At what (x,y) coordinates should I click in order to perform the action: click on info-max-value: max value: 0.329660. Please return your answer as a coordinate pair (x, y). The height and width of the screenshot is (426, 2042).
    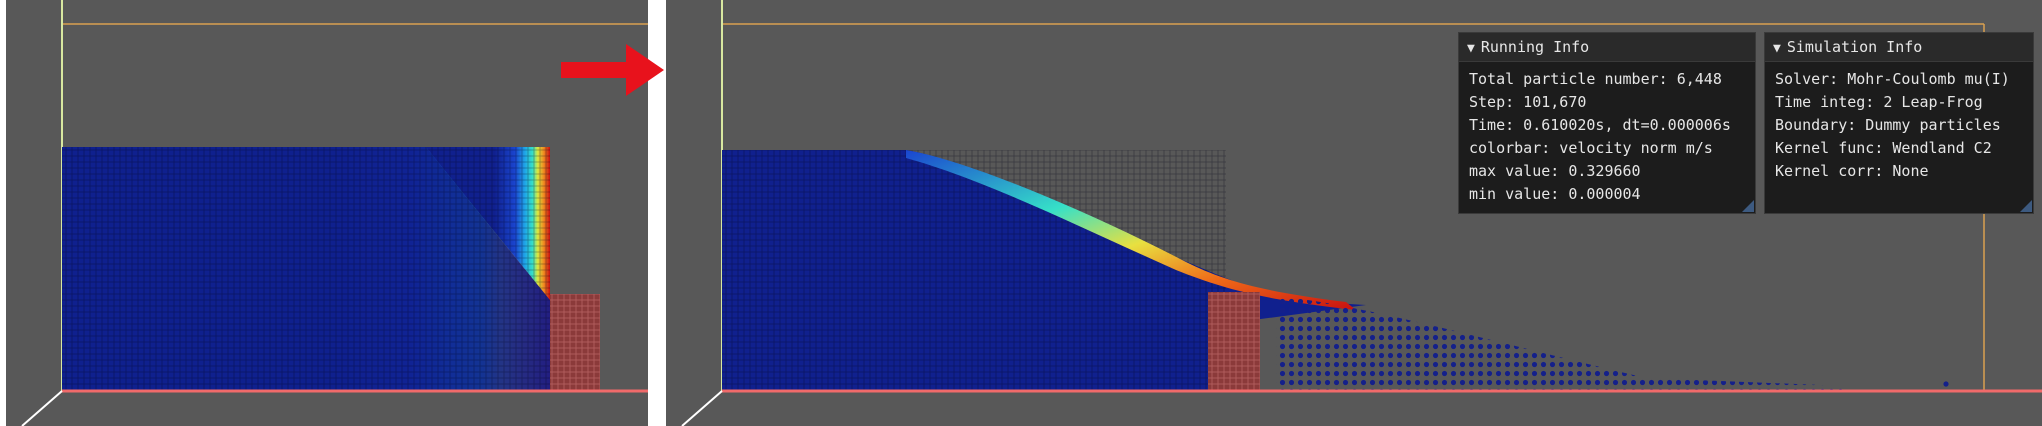
    Looking at the image, I should click on (1555, 171).